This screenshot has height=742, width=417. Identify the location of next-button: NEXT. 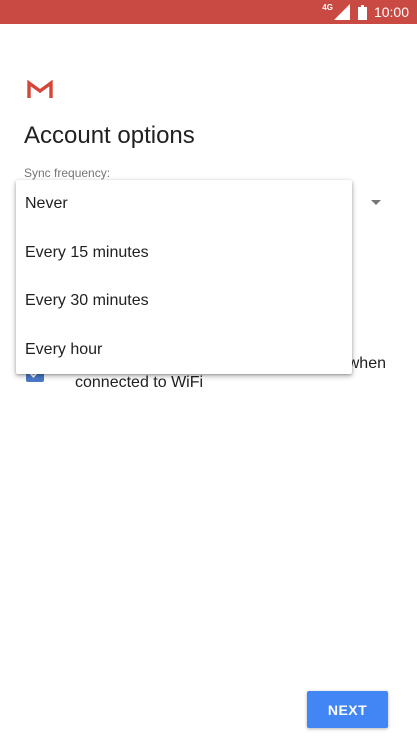
(347, 709).